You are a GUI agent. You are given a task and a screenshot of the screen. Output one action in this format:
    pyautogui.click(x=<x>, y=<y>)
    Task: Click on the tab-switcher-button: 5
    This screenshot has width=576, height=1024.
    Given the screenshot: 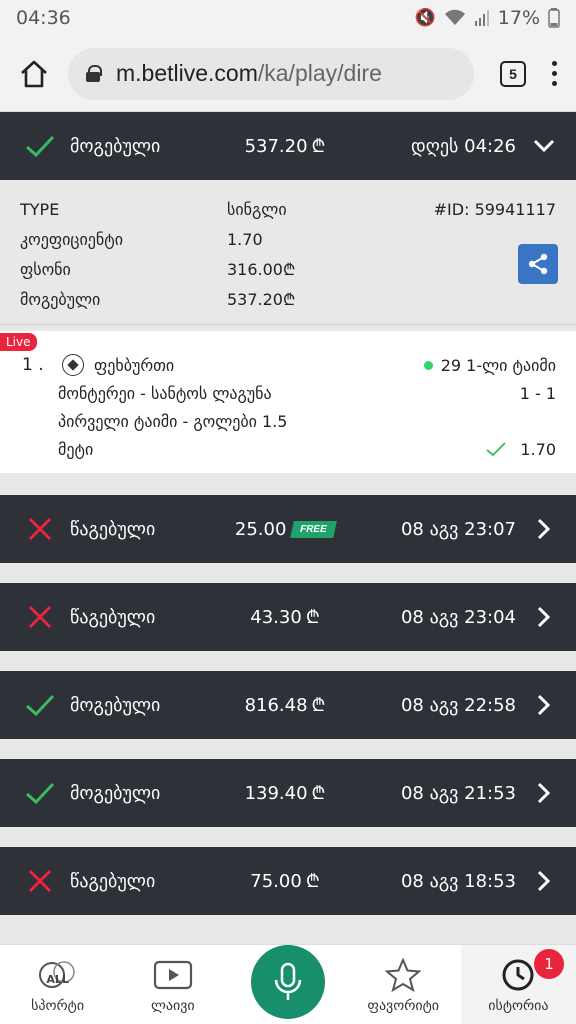 What is the action you would take?
    pyautogui.click(x=513, y=73)
    